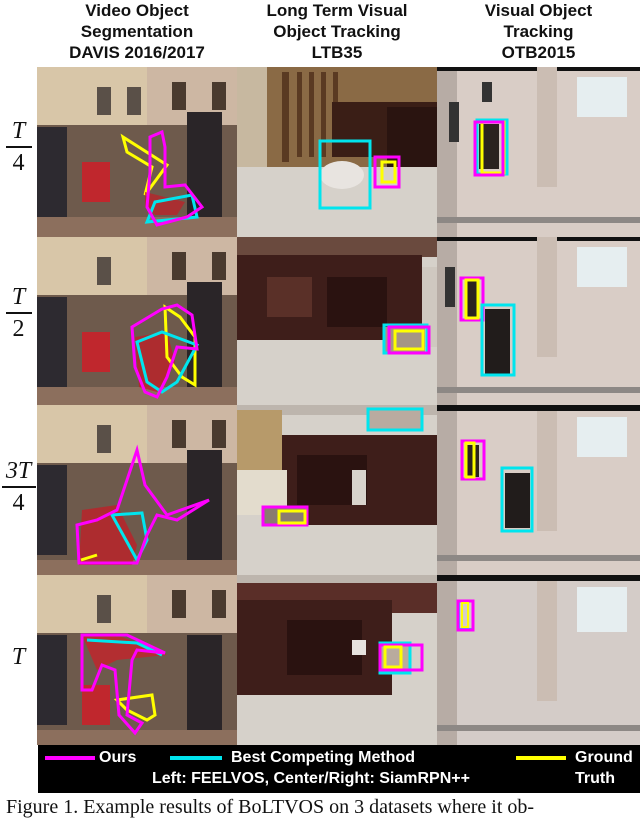  Describe the element at coordinates (604, 757) in the screenshot. I see `legend-label-ground-truth: Ground` at that location.